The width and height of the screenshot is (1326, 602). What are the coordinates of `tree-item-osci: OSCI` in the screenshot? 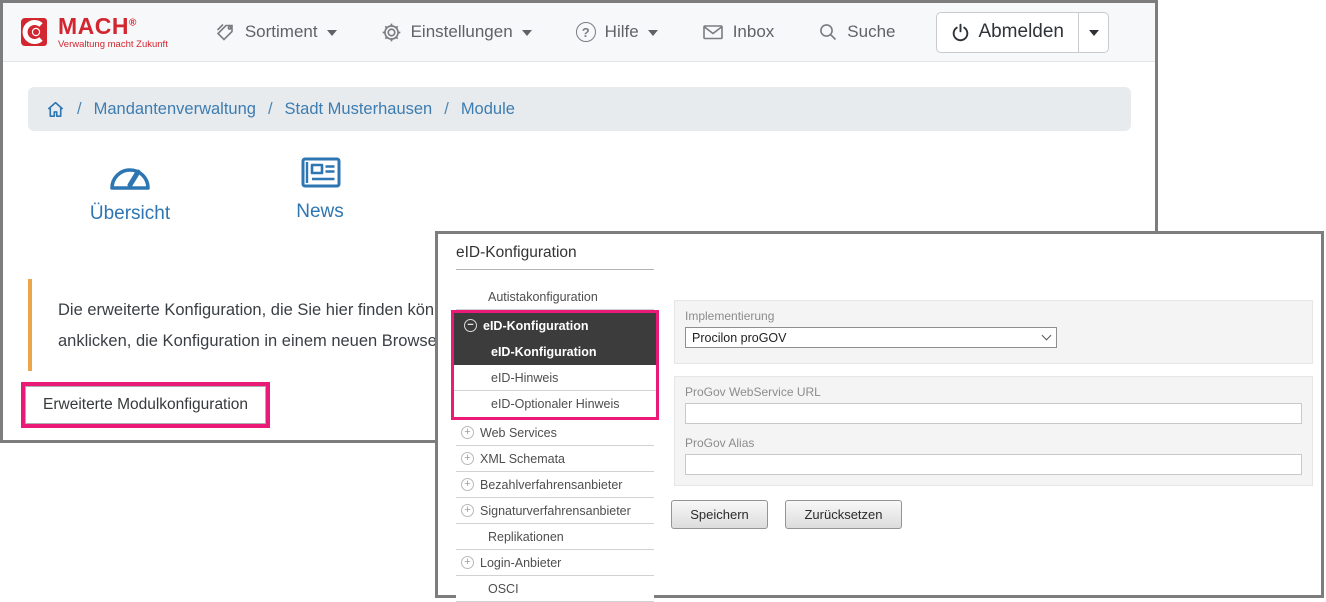 It's located at (555, 589).